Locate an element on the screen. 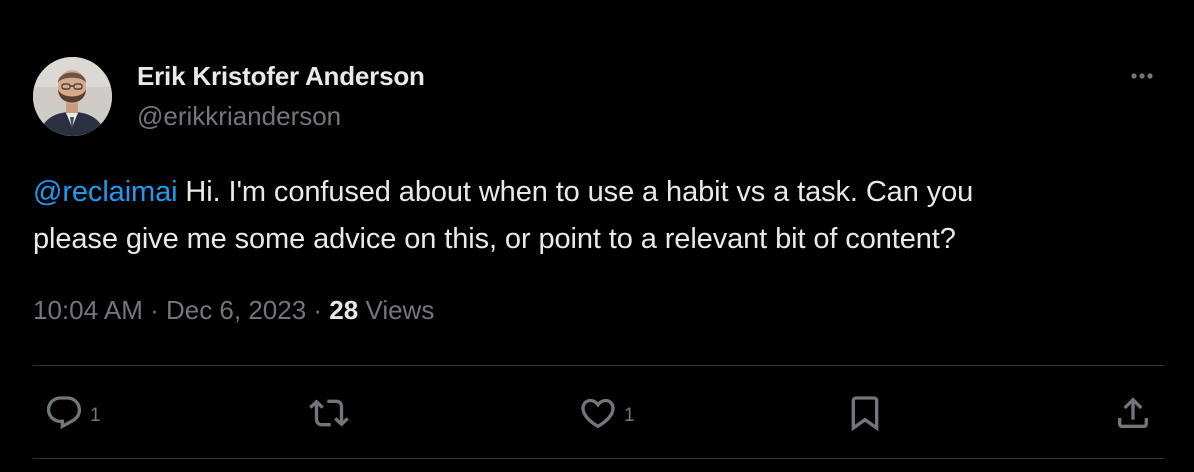 This screenshot has height=472, width=1194. avatar is located at coordinates (72, 96).